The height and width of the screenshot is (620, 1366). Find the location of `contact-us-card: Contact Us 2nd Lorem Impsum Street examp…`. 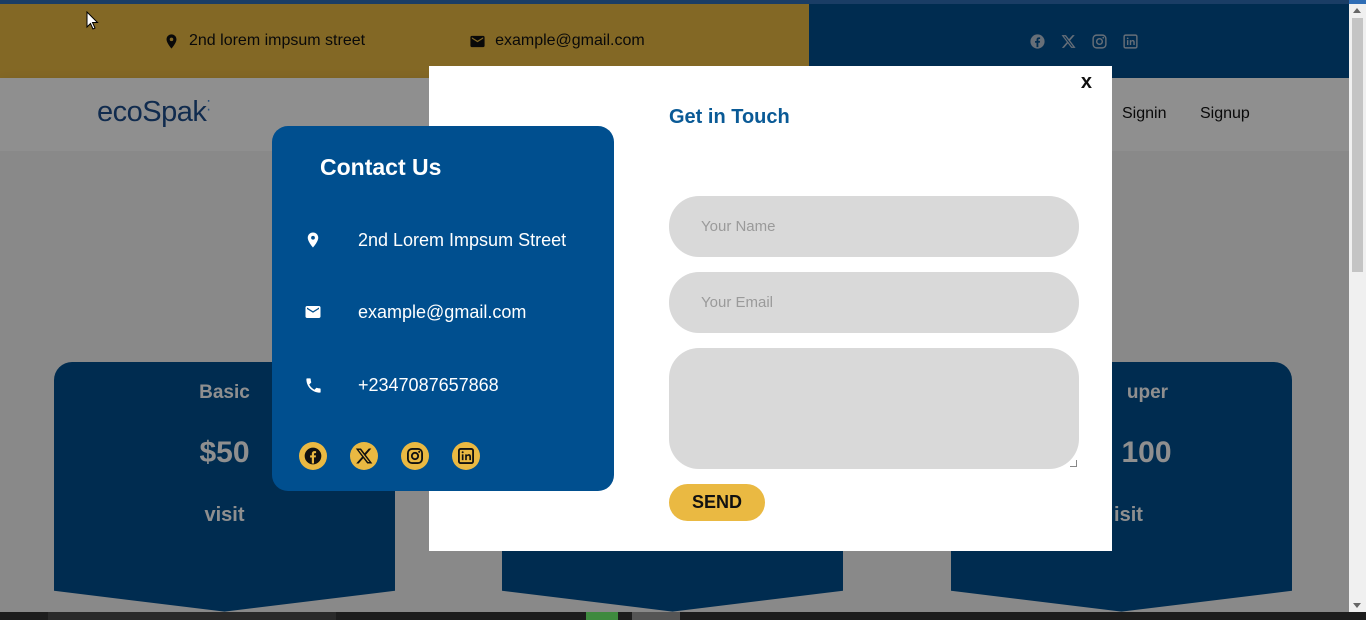

contact-us-card: Contact Us 2nd Lorem Impsum Street examp… is located at coordinates (443, 308).